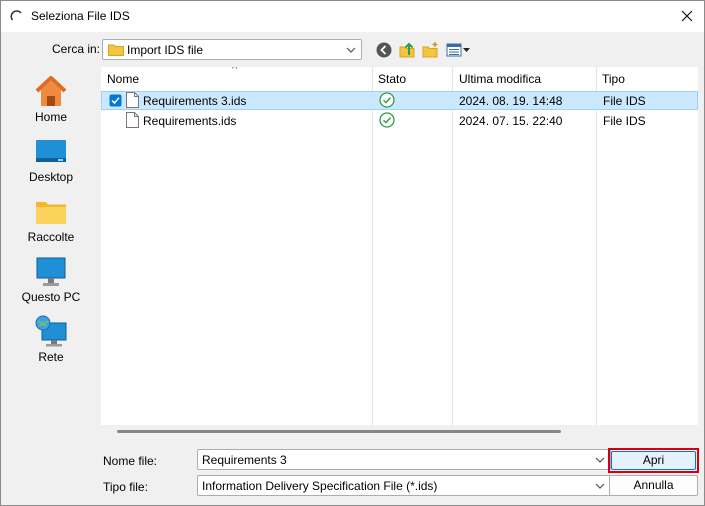 This screenshot has width=705, height=506. Describe the element at coordinates (244, 460) in the screenshot. I see `file-name-input: Requirements 3` at that location.